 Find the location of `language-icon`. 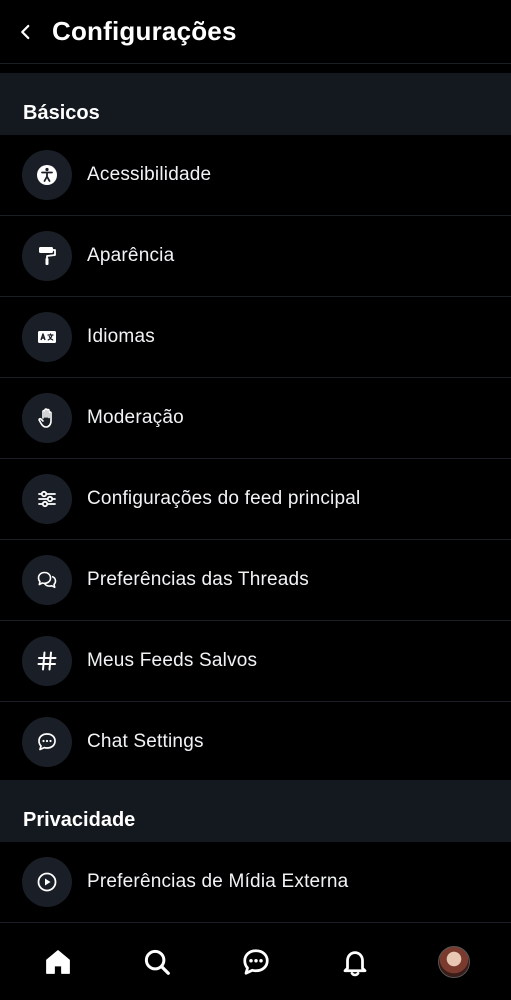

language-icon is located at coordinates (47, 337).